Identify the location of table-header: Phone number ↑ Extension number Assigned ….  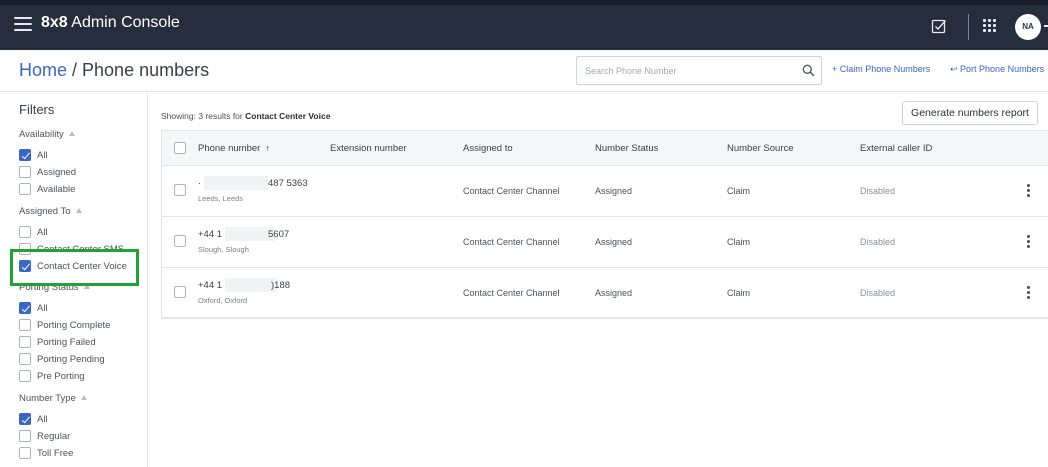
(605, 148).